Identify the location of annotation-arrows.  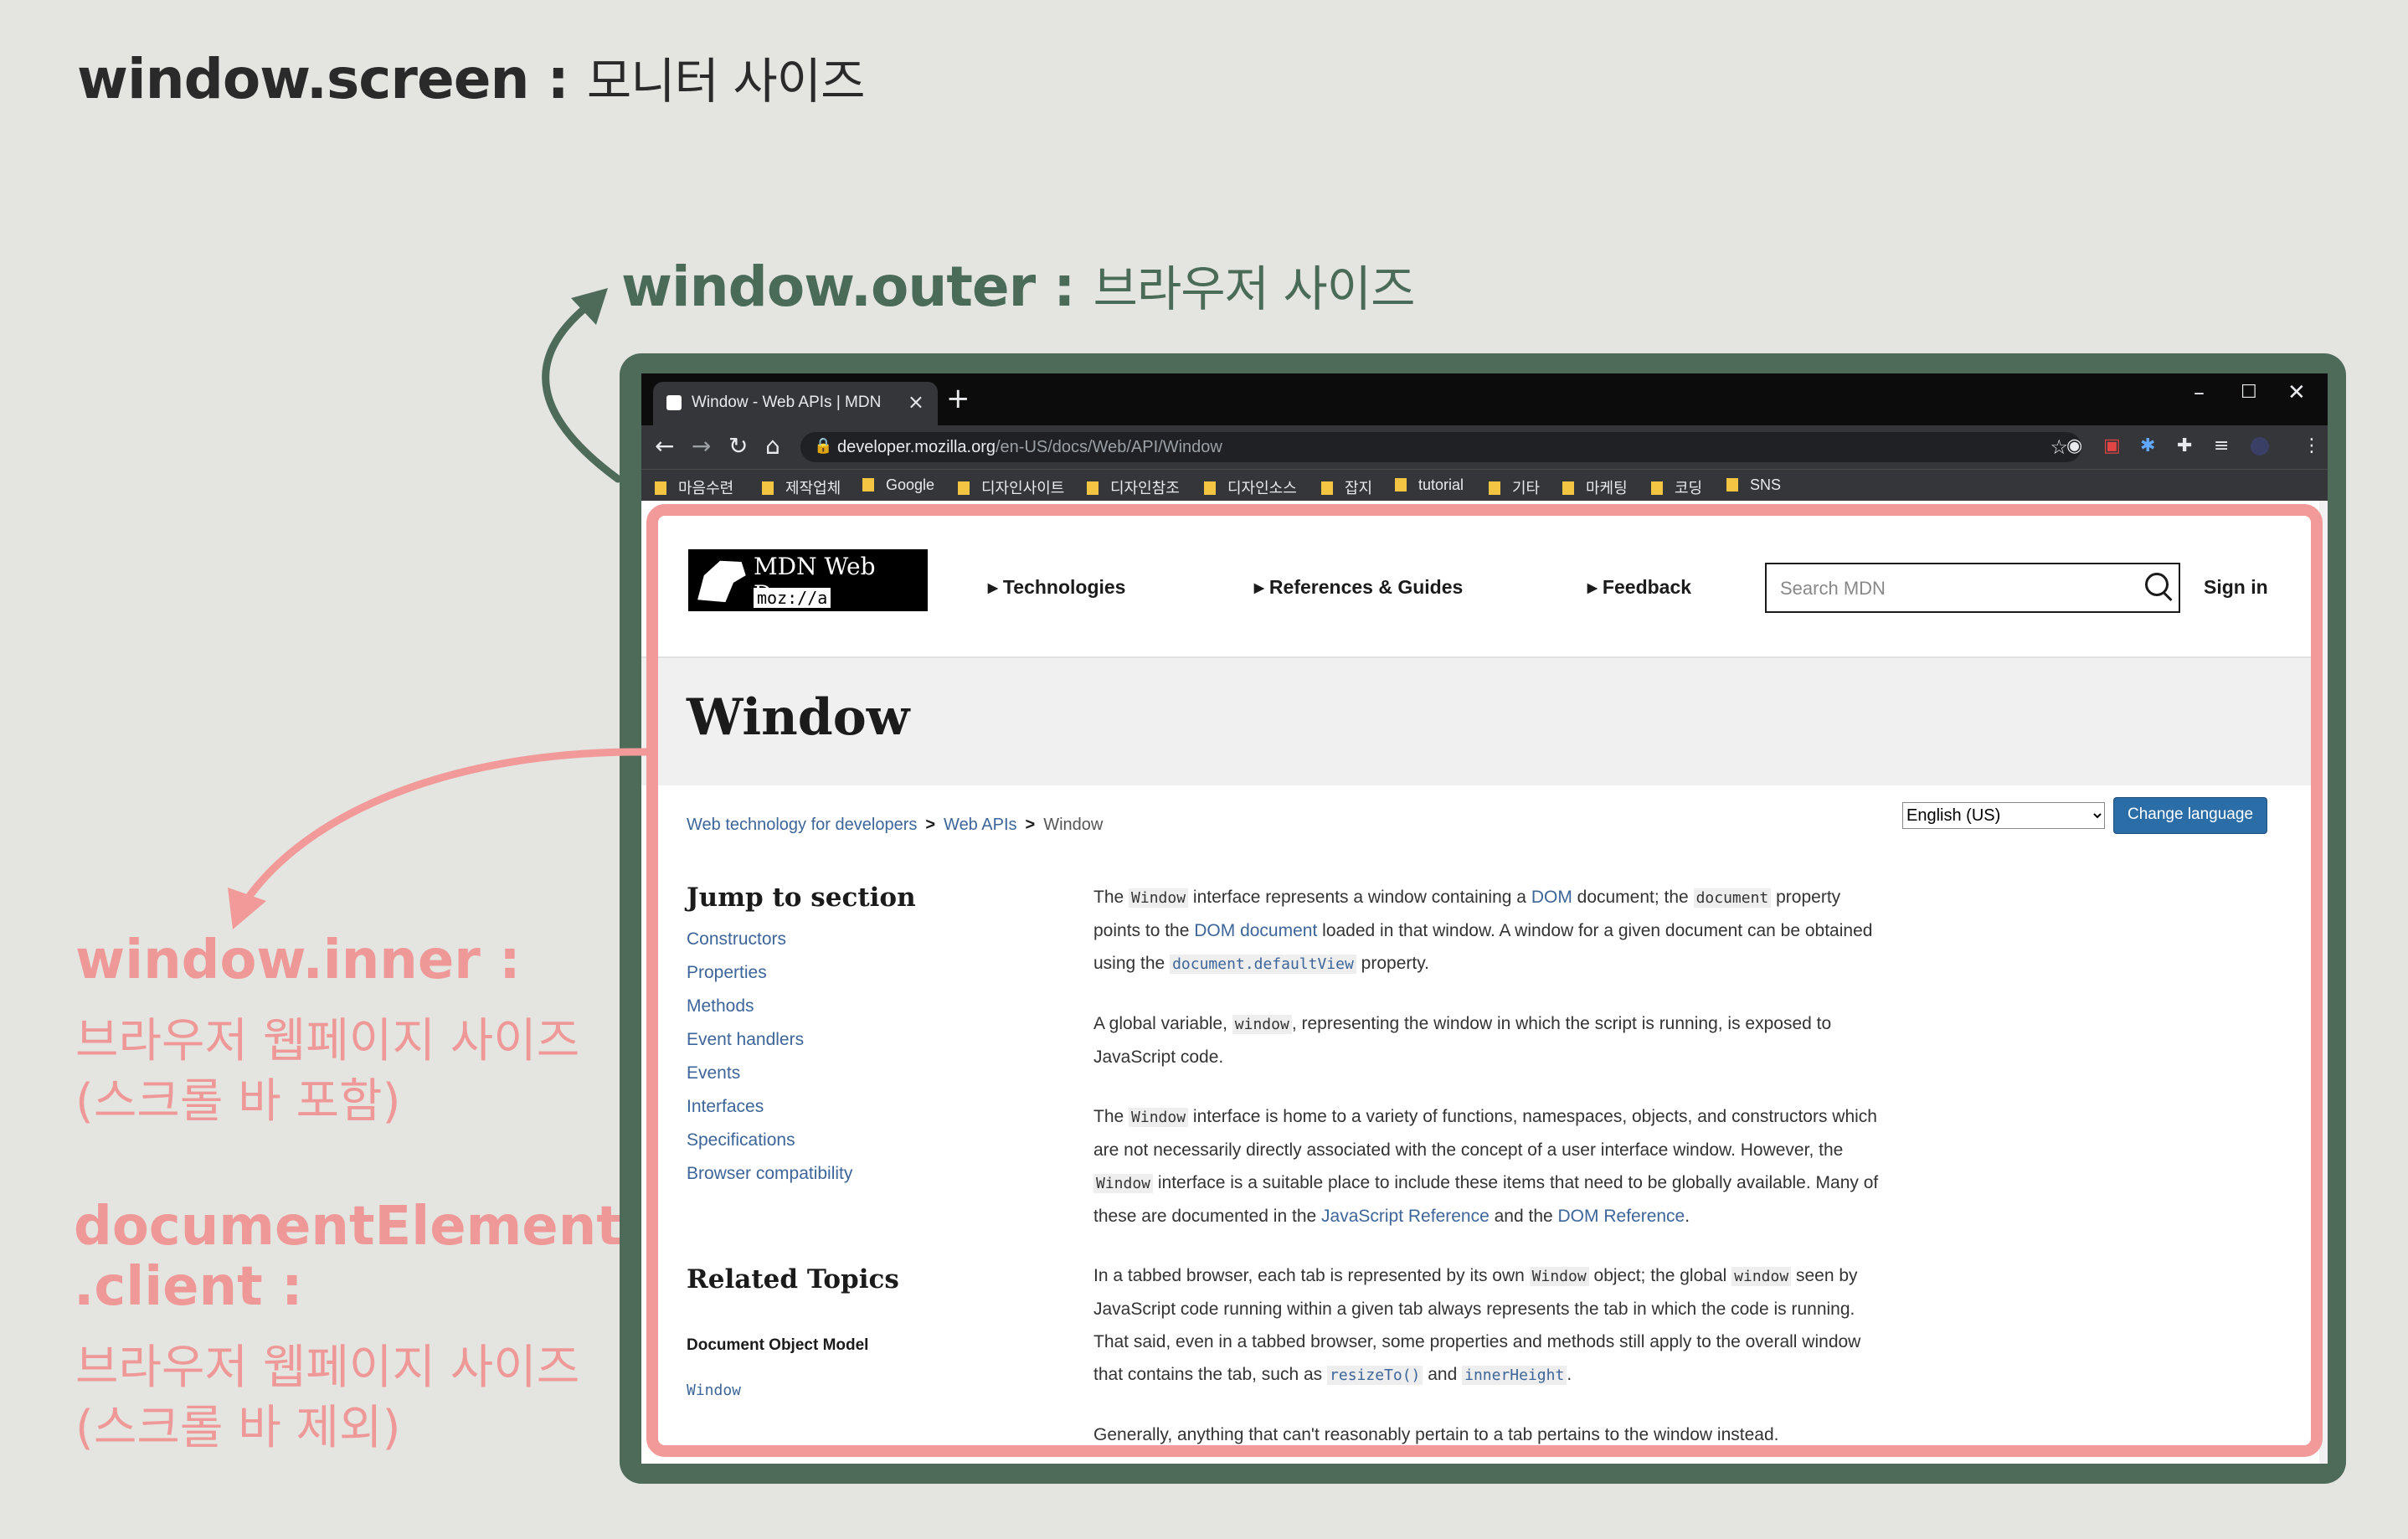
(439, 608).